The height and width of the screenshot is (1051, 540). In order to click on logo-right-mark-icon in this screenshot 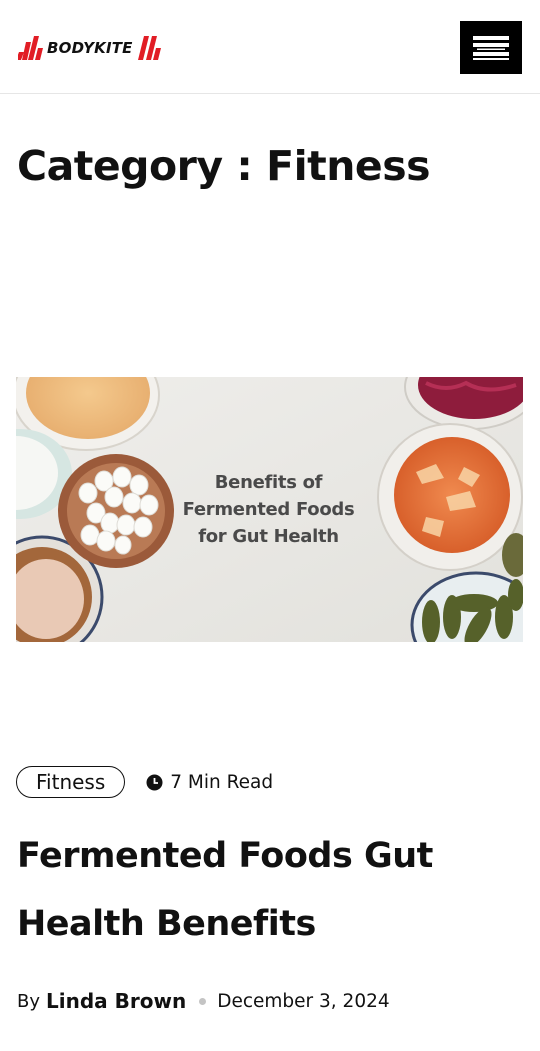, I will do `click(149, 48)`.